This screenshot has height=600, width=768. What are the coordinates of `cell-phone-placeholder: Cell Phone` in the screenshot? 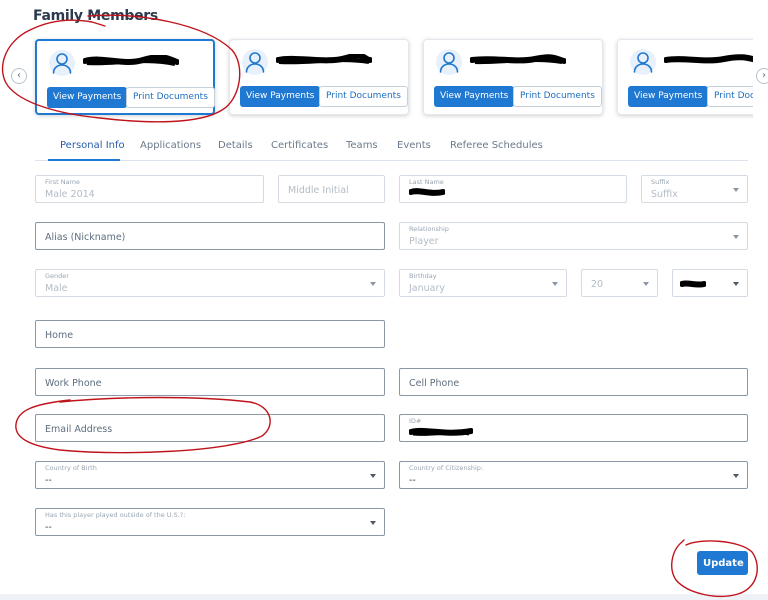 It's located at (434, 383).